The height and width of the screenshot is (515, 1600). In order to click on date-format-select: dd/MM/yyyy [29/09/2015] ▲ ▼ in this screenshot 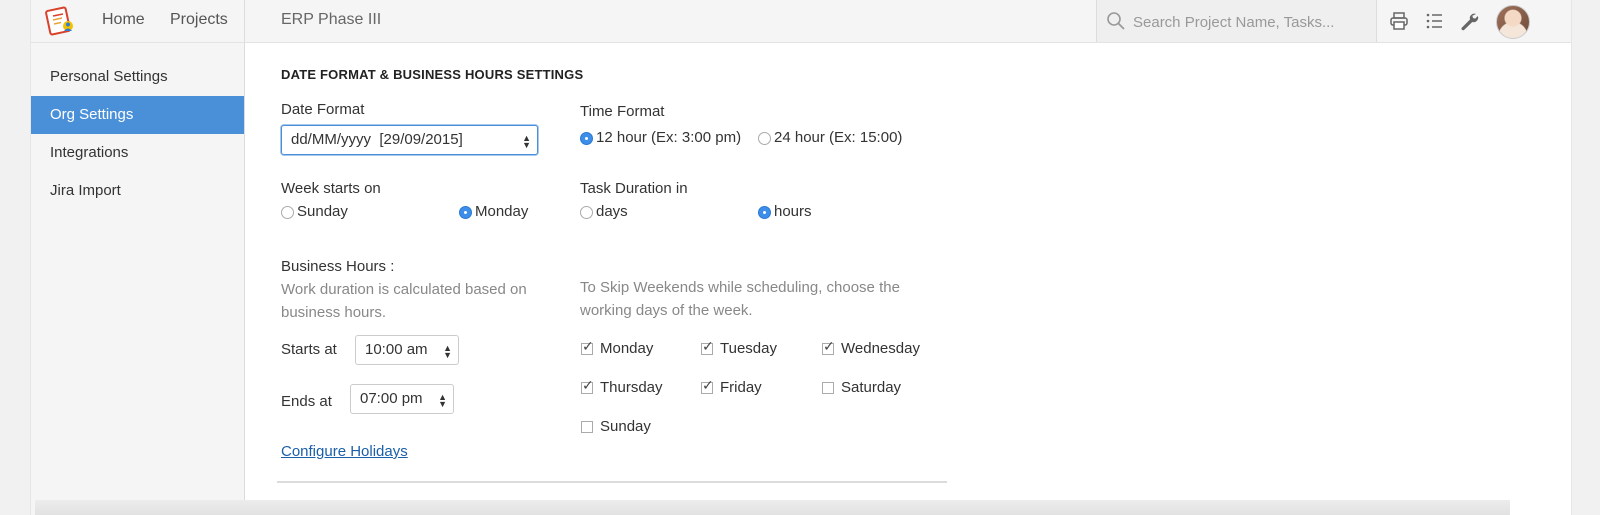, I will do `click(409, 140)`.